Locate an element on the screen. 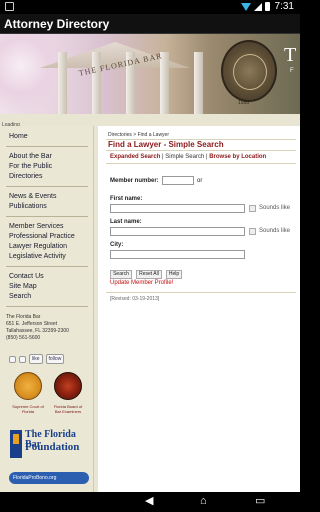  clock: 7:31 is located at coordinates (284, 6).